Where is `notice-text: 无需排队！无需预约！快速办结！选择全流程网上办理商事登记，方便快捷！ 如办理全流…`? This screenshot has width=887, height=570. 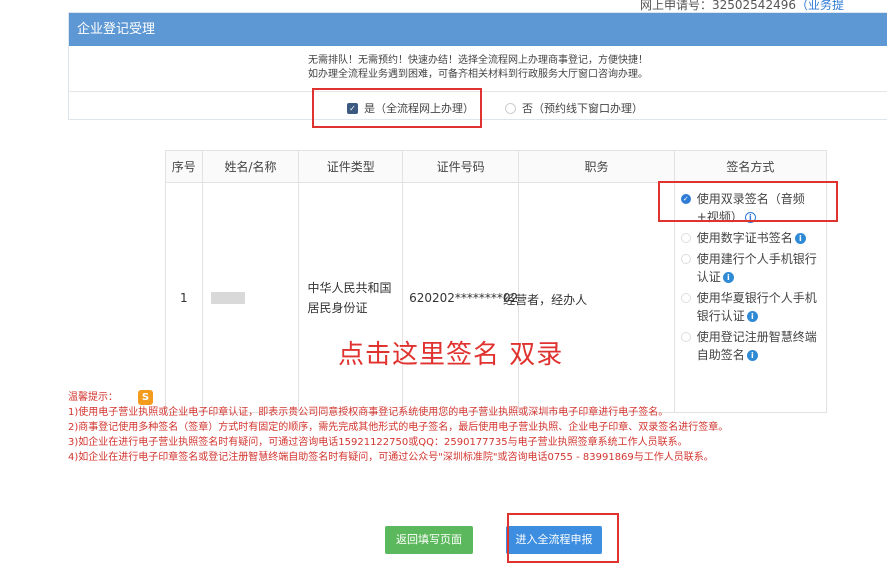 notice-text: 无需排队！无需预约！快速办结！选择全流程网上办理商事登记，方便快捷！ 如办理全流… is located at coordinates (478, 68).